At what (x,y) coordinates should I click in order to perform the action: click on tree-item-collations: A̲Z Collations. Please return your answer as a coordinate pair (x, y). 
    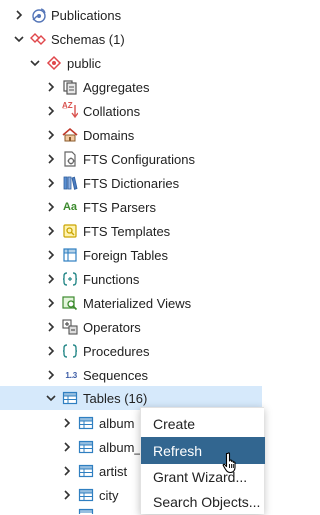
    Looking at the image, I should click on (131, 111).